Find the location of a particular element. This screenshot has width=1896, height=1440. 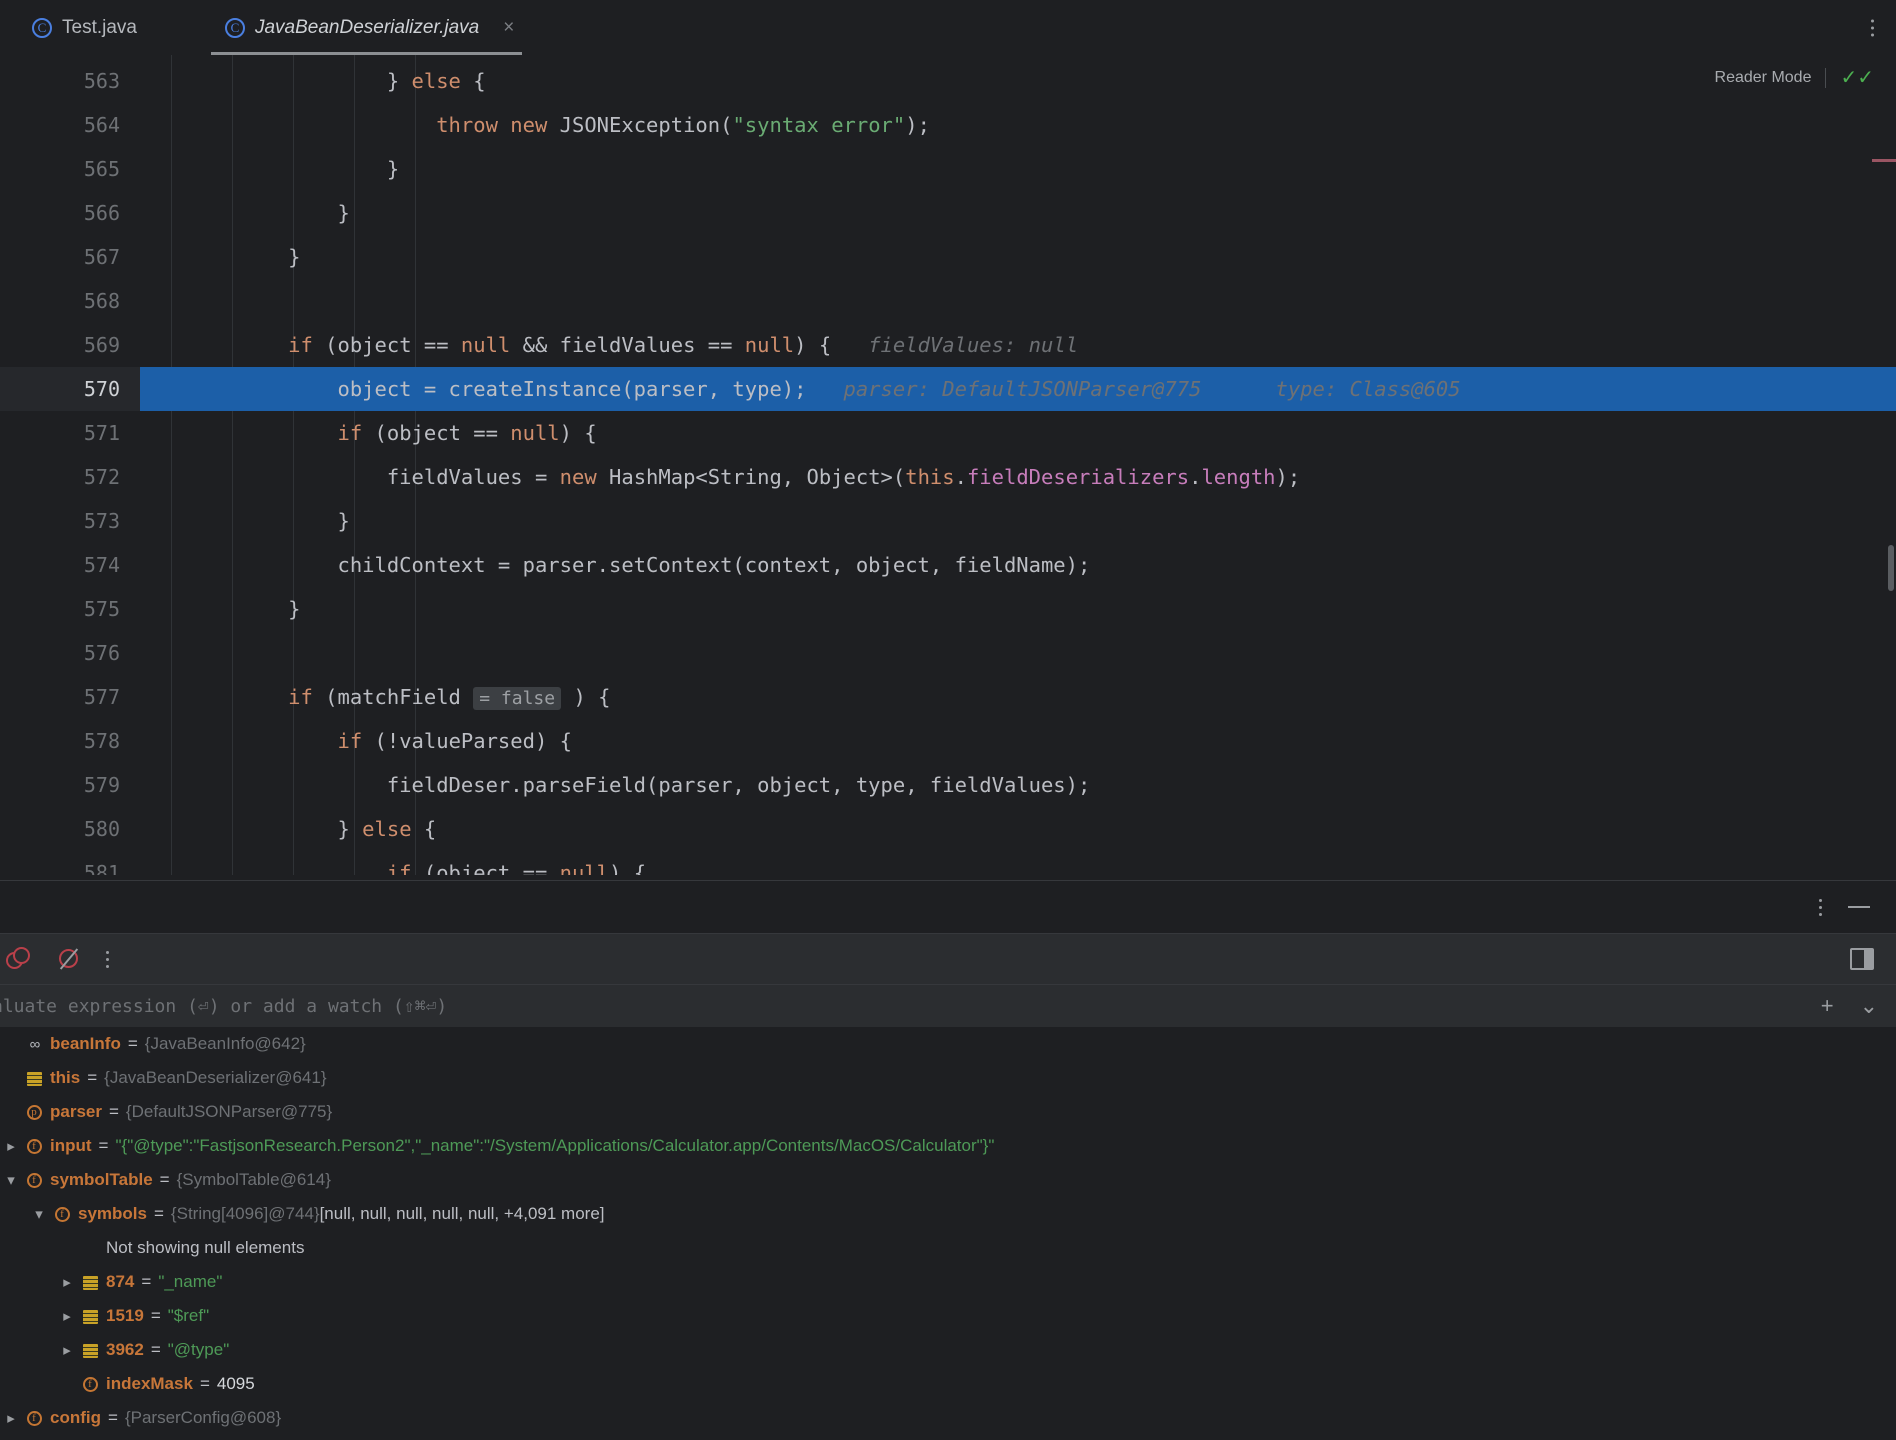

variable-value: {ParserConfig@608} is located at coordinates (203, 1417).